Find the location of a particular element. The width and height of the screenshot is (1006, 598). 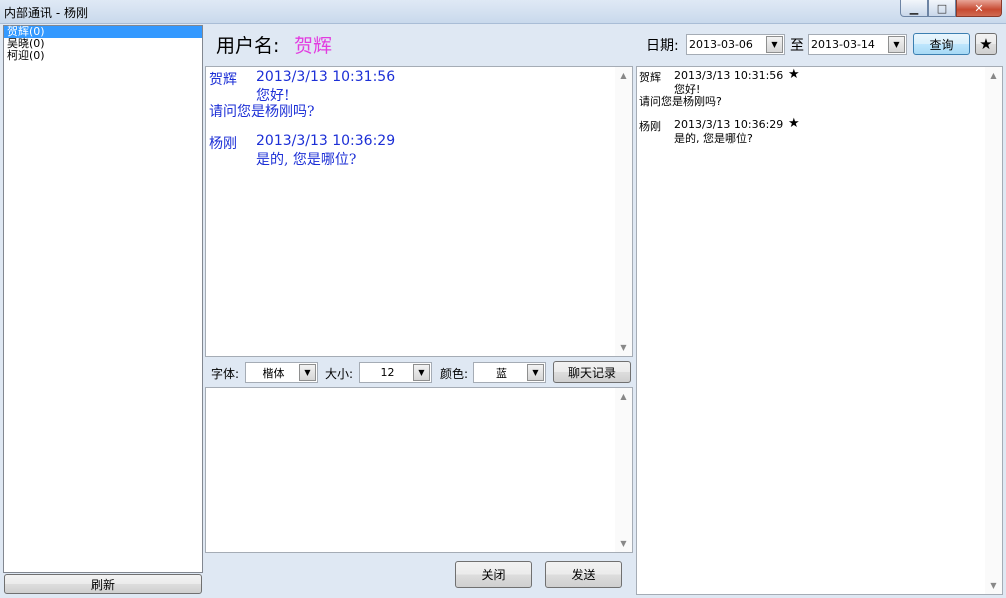

message-time: 2013/3/13 10:36:29 is located at coordinates (326, 141).